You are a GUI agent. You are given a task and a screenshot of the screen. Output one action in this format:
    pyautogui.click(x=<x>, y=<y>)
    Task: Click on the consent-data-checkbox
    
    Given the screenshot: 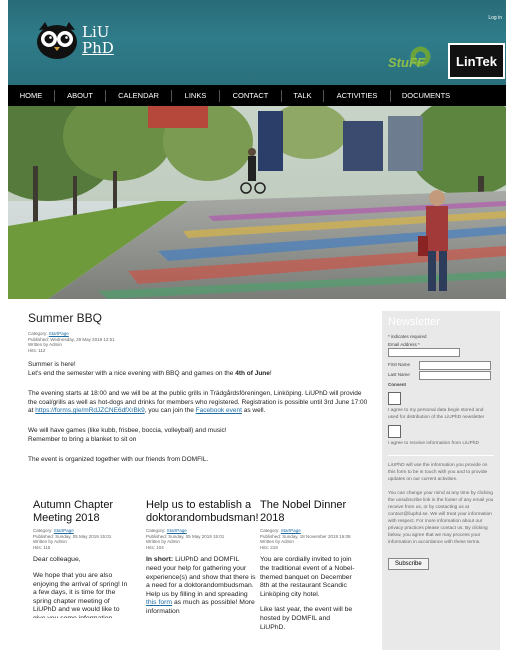 What is the action you would take?
    pyautogui.click(x=394, y=398)
    